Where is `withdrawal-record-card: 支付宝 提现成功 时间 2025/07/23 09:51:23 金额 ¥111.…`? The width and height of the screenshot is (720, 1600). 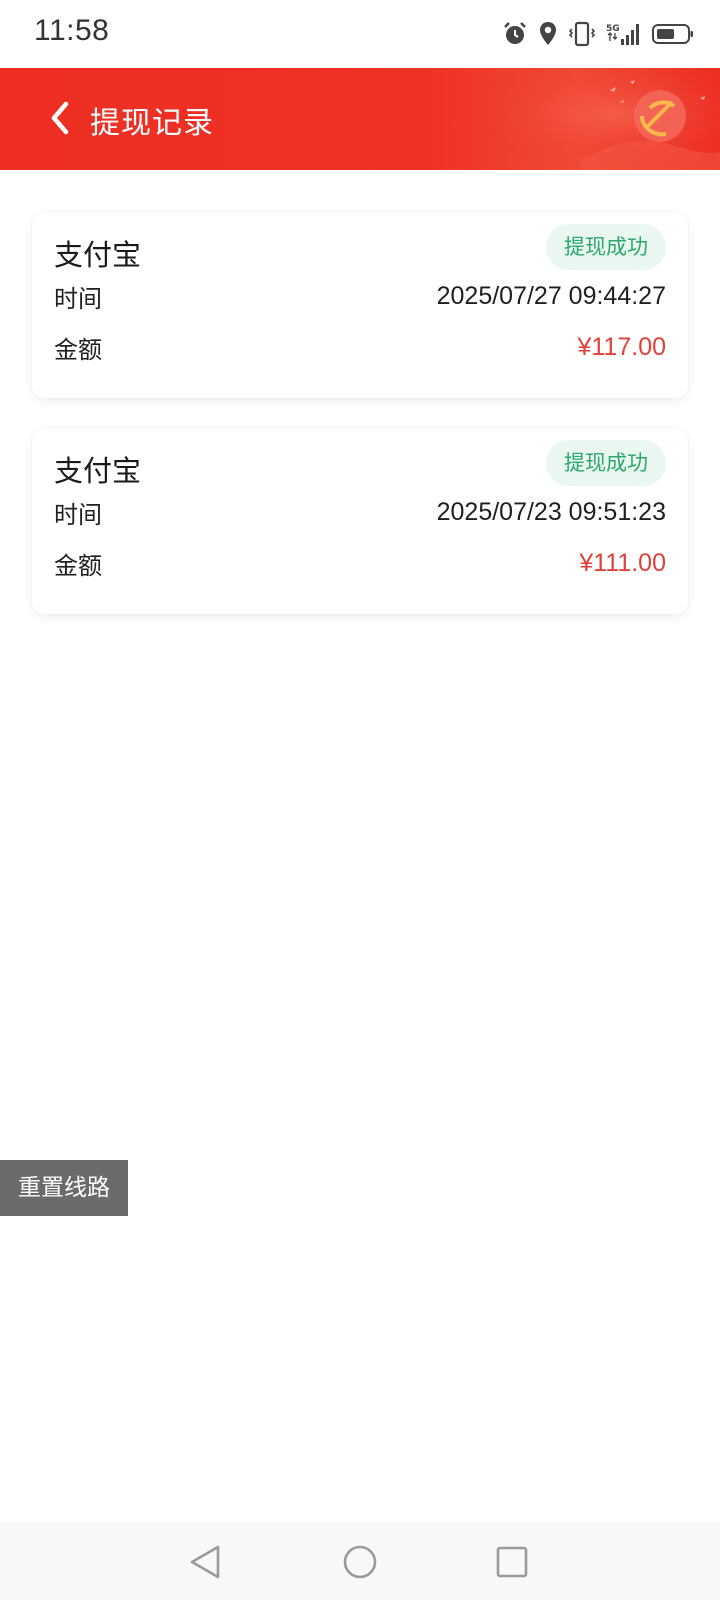 withdrawal-record-card: 支付宝 提现成功 时间 2025/07/23 09:51:23 金额 ¥111.… is located at coordinates (360, 521).